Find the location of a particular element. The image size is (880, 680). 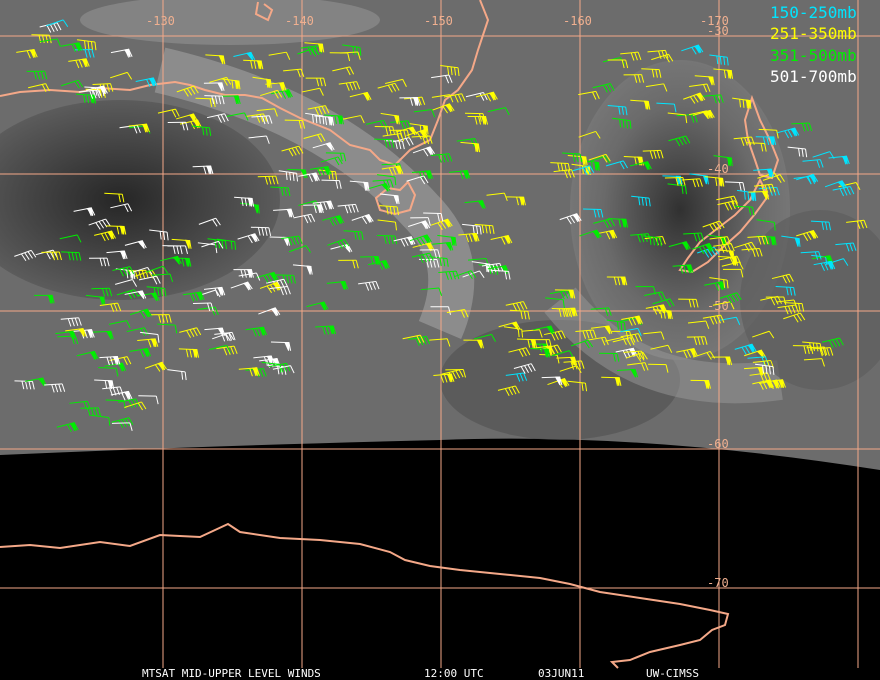

lat-label: -30 is located at coordinates (718, 31).